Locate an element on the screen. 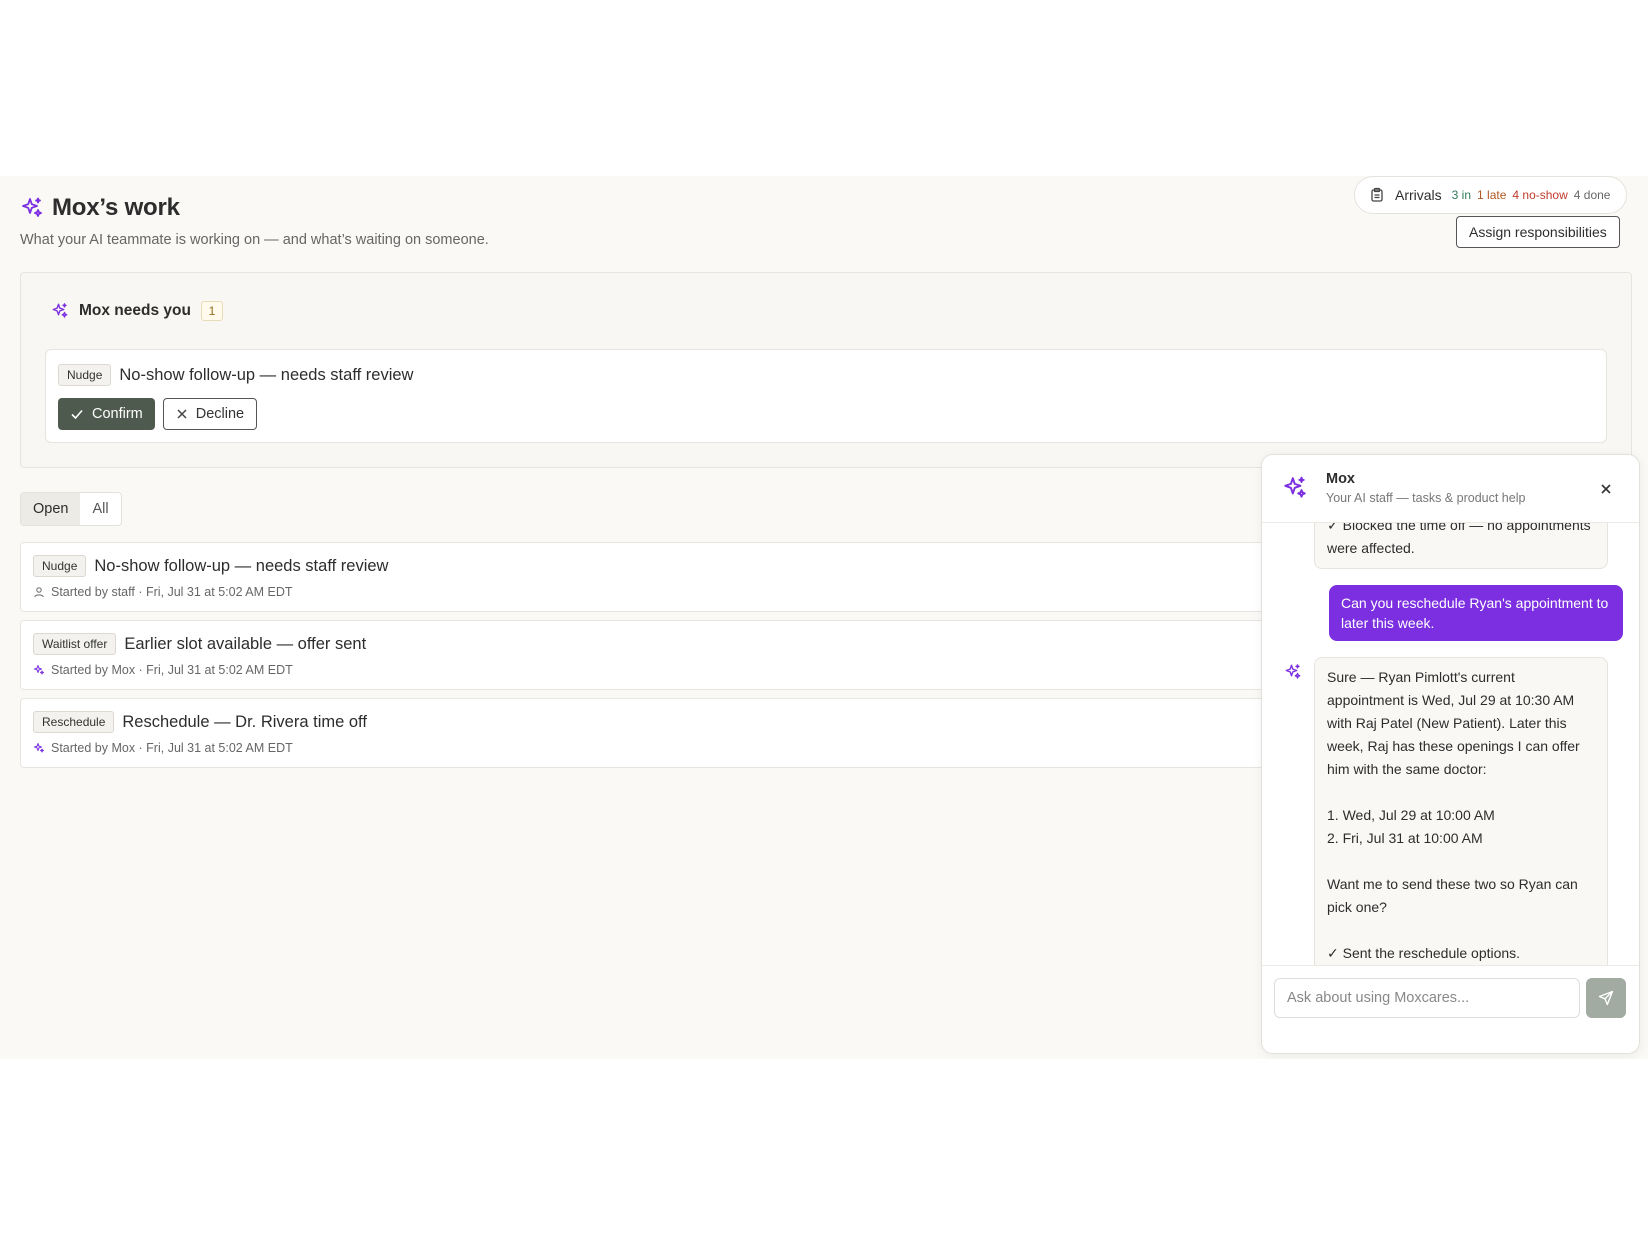  needs-you-title: Mox needs you is located at coordinates (135, 310).